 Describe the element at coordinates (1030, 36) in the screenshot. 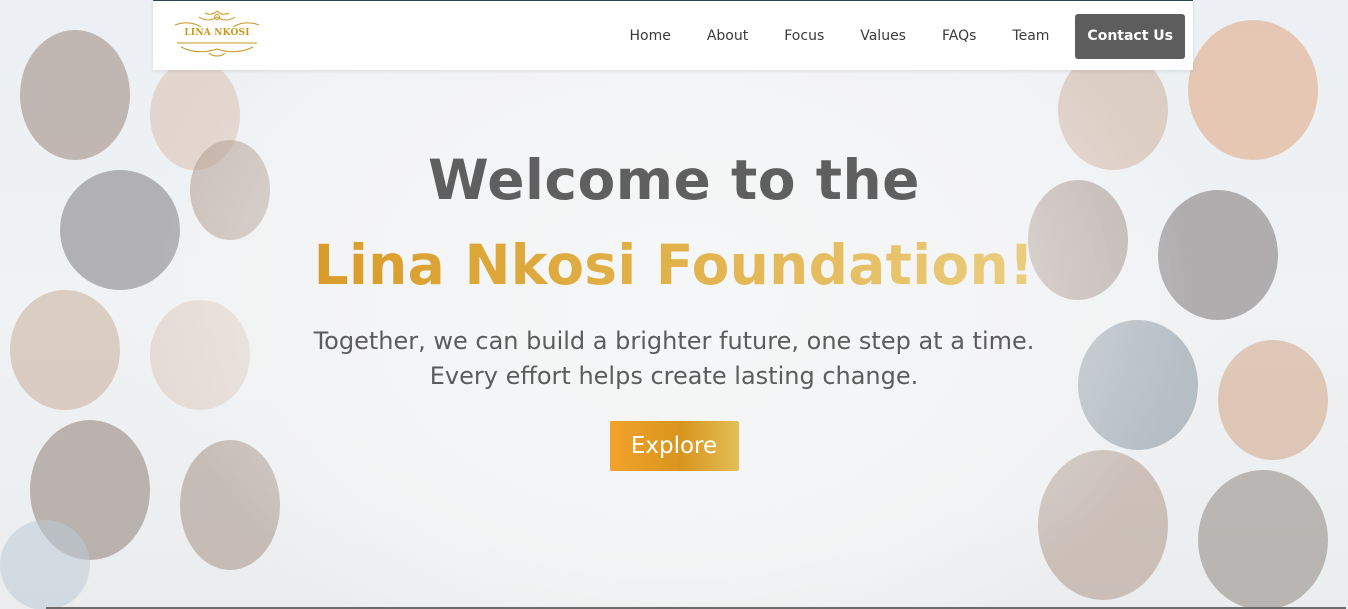

I see `nav-team: Team` at that location.